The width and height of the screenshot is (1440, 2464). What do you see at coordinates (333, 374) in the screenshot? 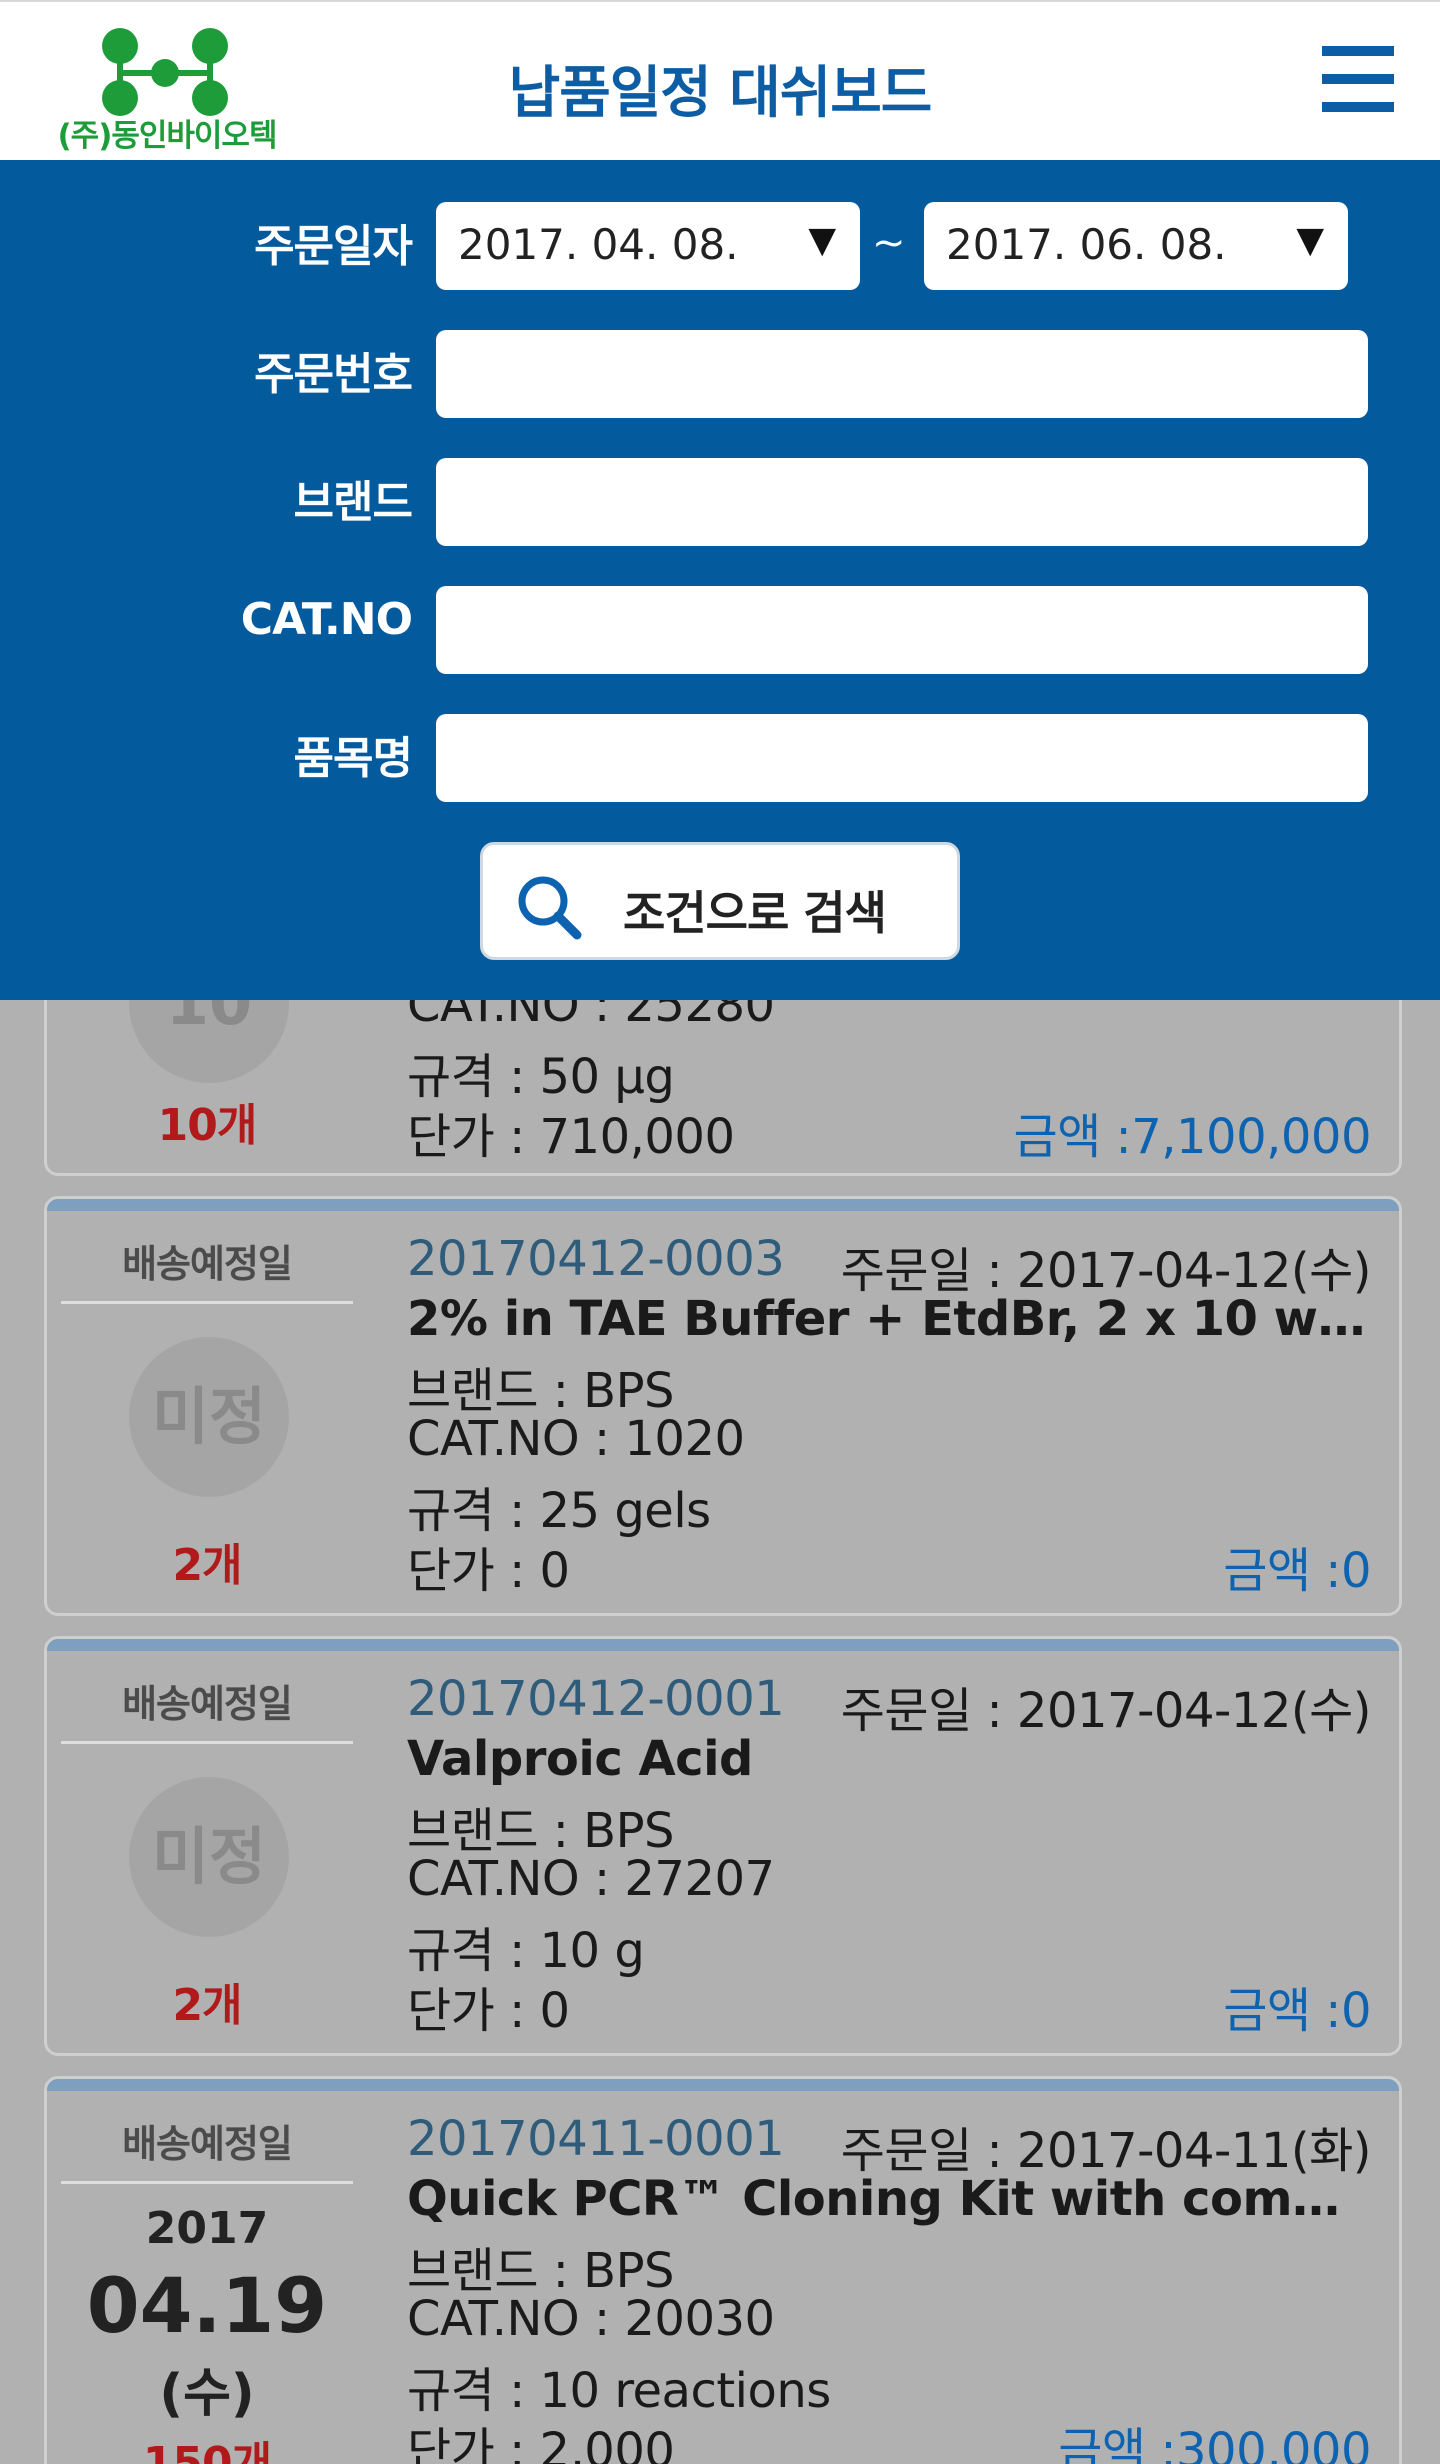
I see `order-no-label: 주문번호` at bounding box center [333, 374].